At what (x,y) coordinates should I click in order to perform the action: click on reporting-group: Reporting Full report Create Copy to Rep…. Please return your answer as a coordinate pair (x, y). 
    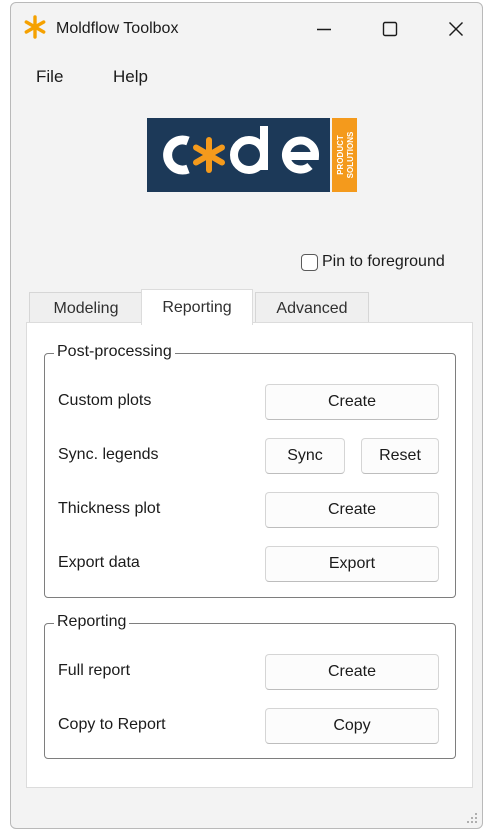
    Looking at the image, I should click on (250, 686).